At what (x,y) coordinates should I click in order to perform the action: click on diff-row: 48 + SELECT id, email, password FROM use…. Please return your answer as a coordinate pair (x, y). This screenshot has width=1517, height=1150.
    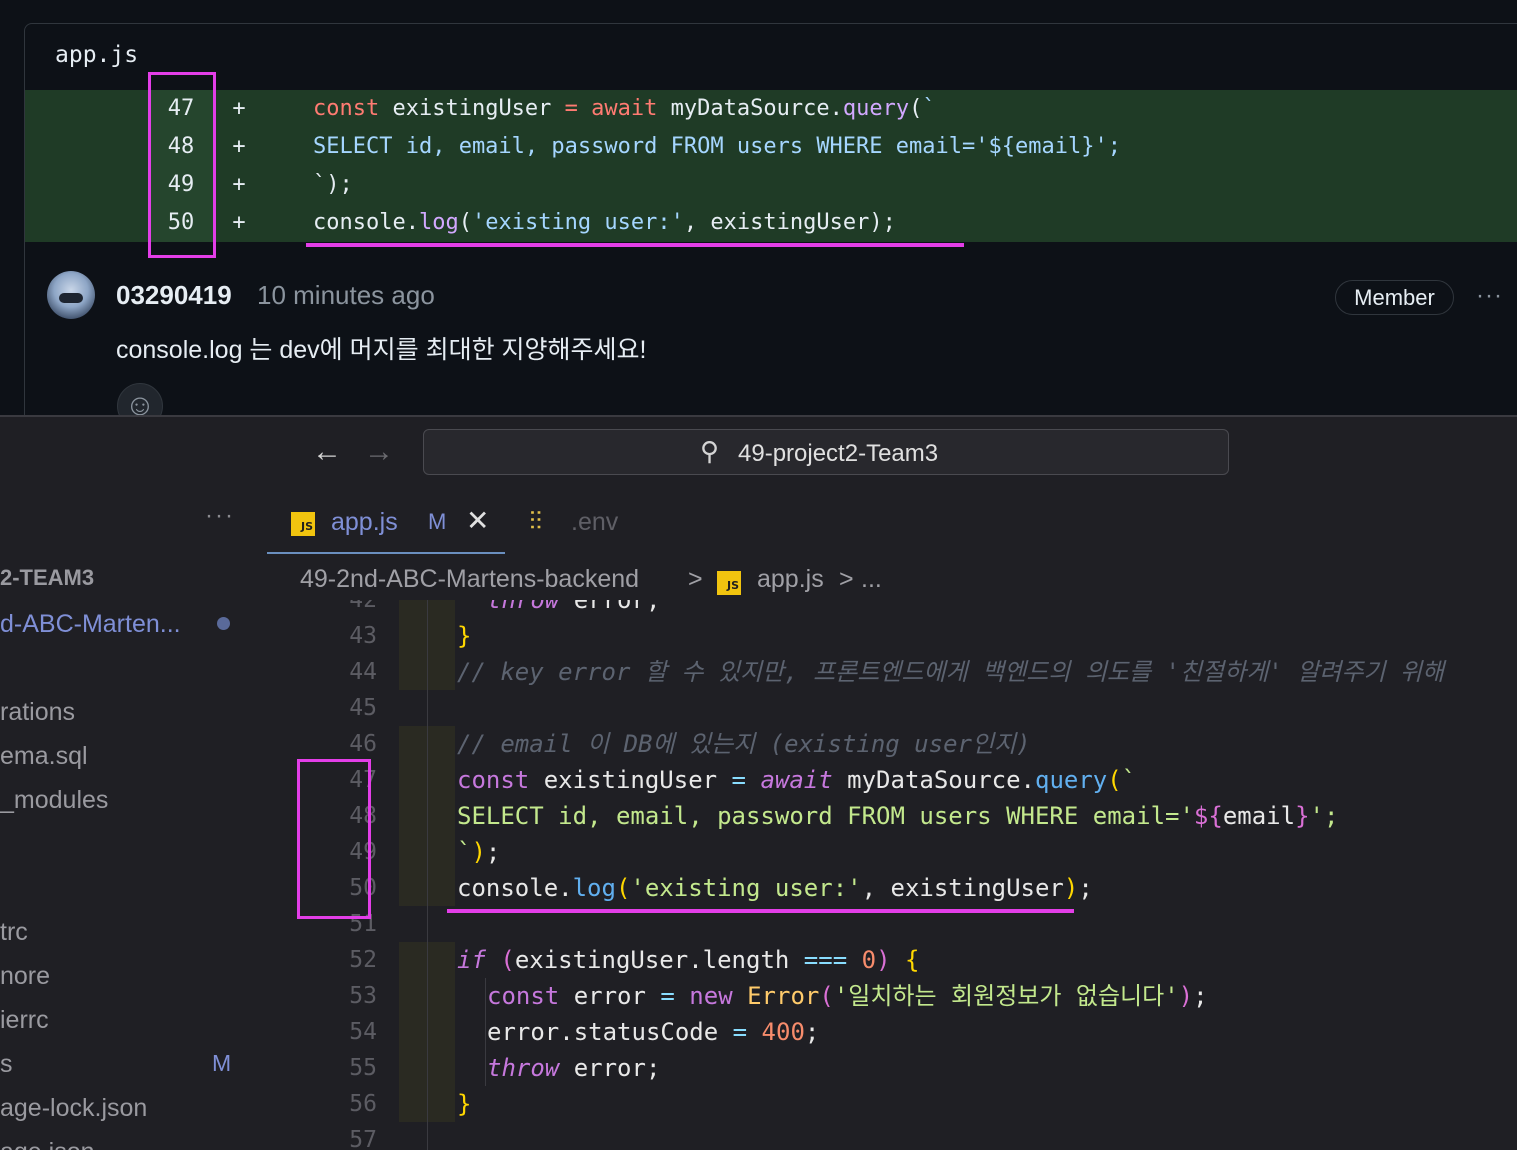
    Looking at the image, I should click on (771, 147).